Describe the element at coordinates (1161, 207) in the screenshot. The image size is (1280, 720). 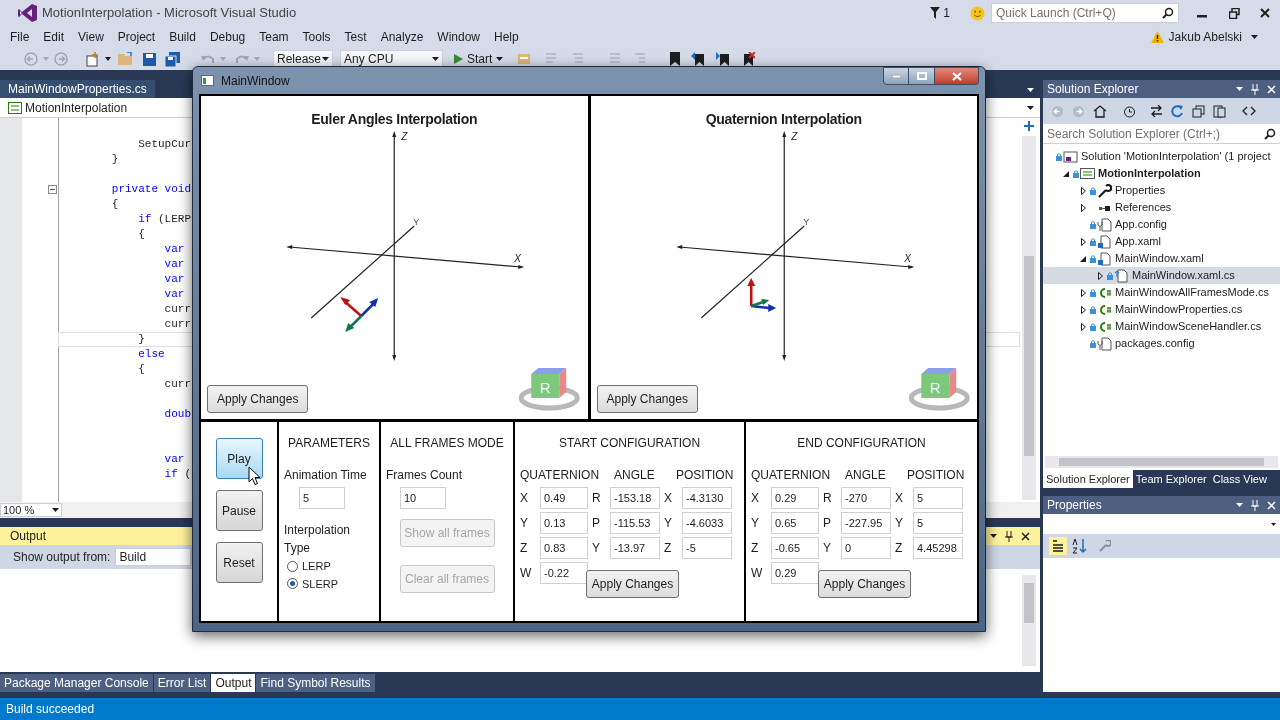
I see `tree-item: References` at that location.